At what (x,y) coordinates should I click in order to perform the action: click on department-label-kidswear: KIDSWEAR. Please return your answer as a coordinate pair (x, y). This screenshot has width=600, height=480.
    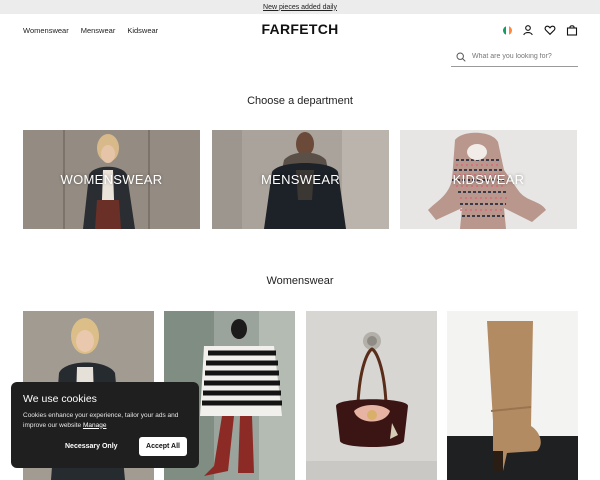
    Looking at the image, I should click on (488, 179).